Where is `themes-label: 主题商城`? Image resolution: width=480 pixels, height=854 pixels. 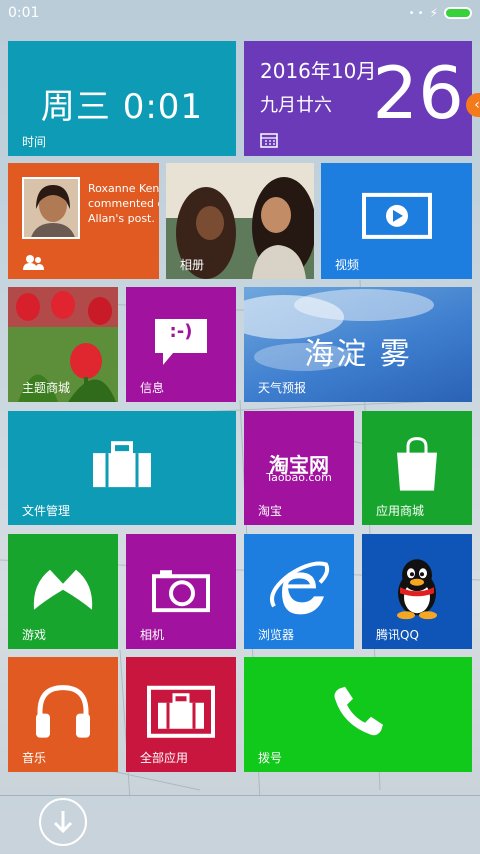
themes-label: 主题商城 is located at coordinates (46, 388).